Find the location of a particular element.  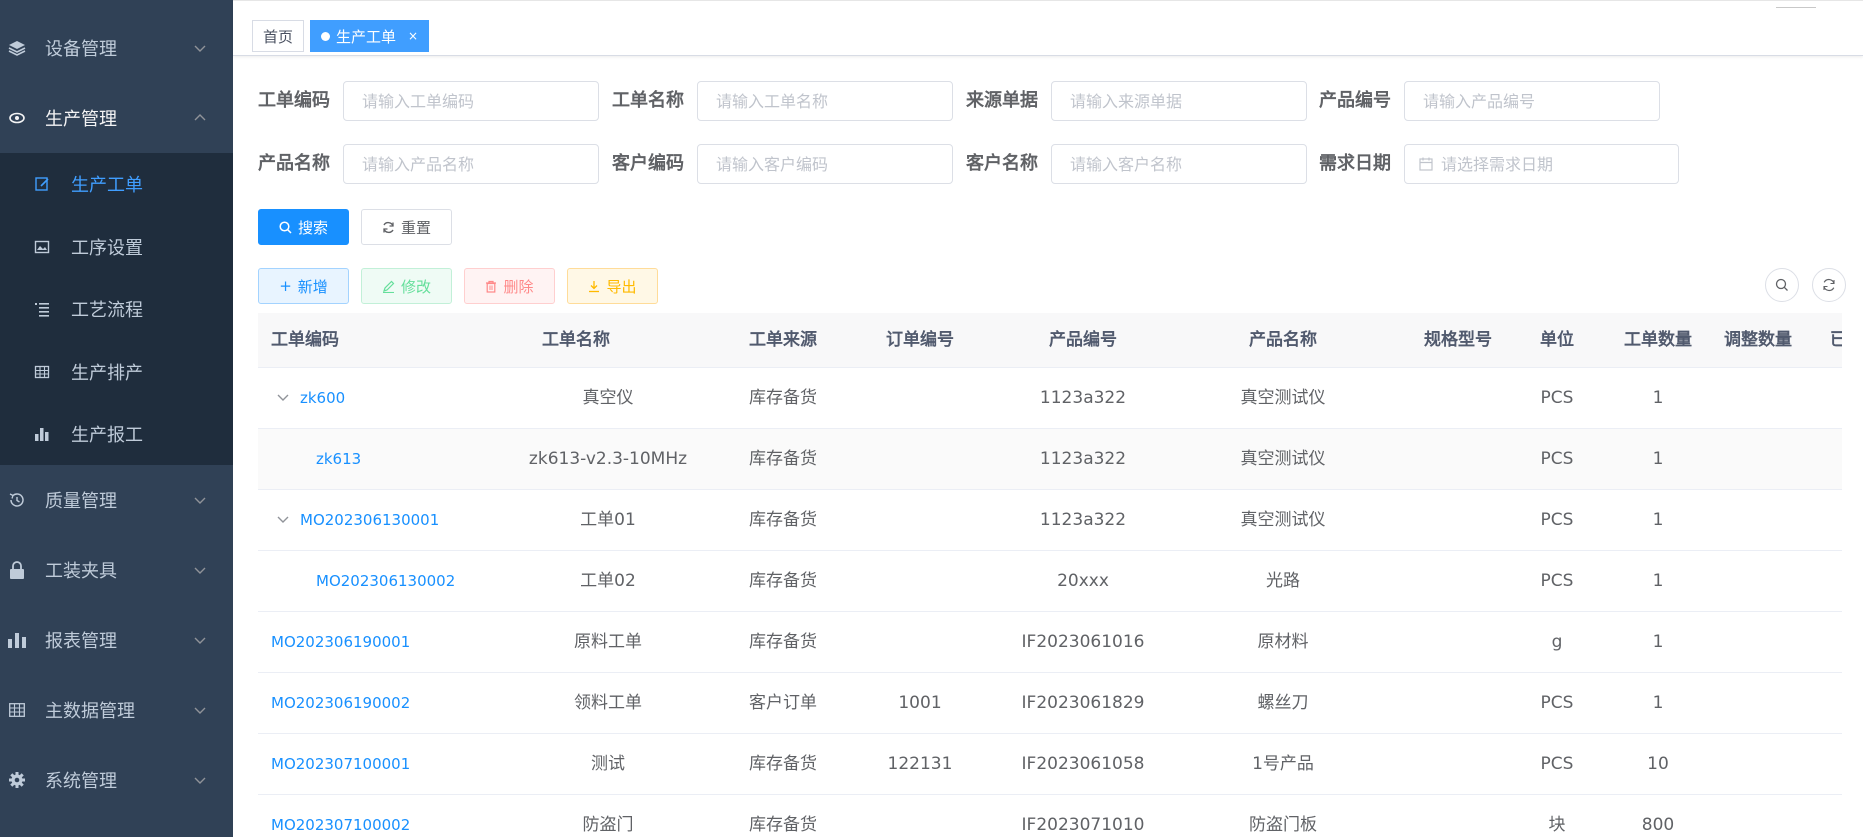

work-order-code-link: MO202307100002 is located at coordinates (340, 816).